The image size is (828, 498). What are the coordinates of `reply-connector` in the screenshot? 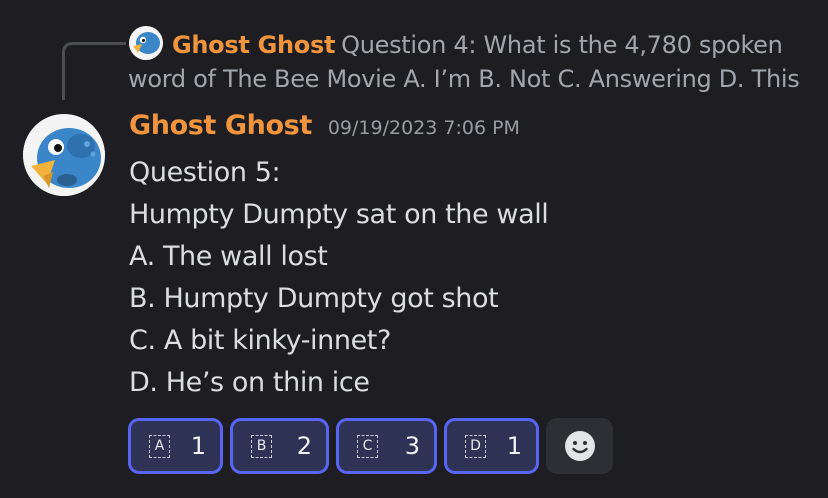 It's located at (94, 71).